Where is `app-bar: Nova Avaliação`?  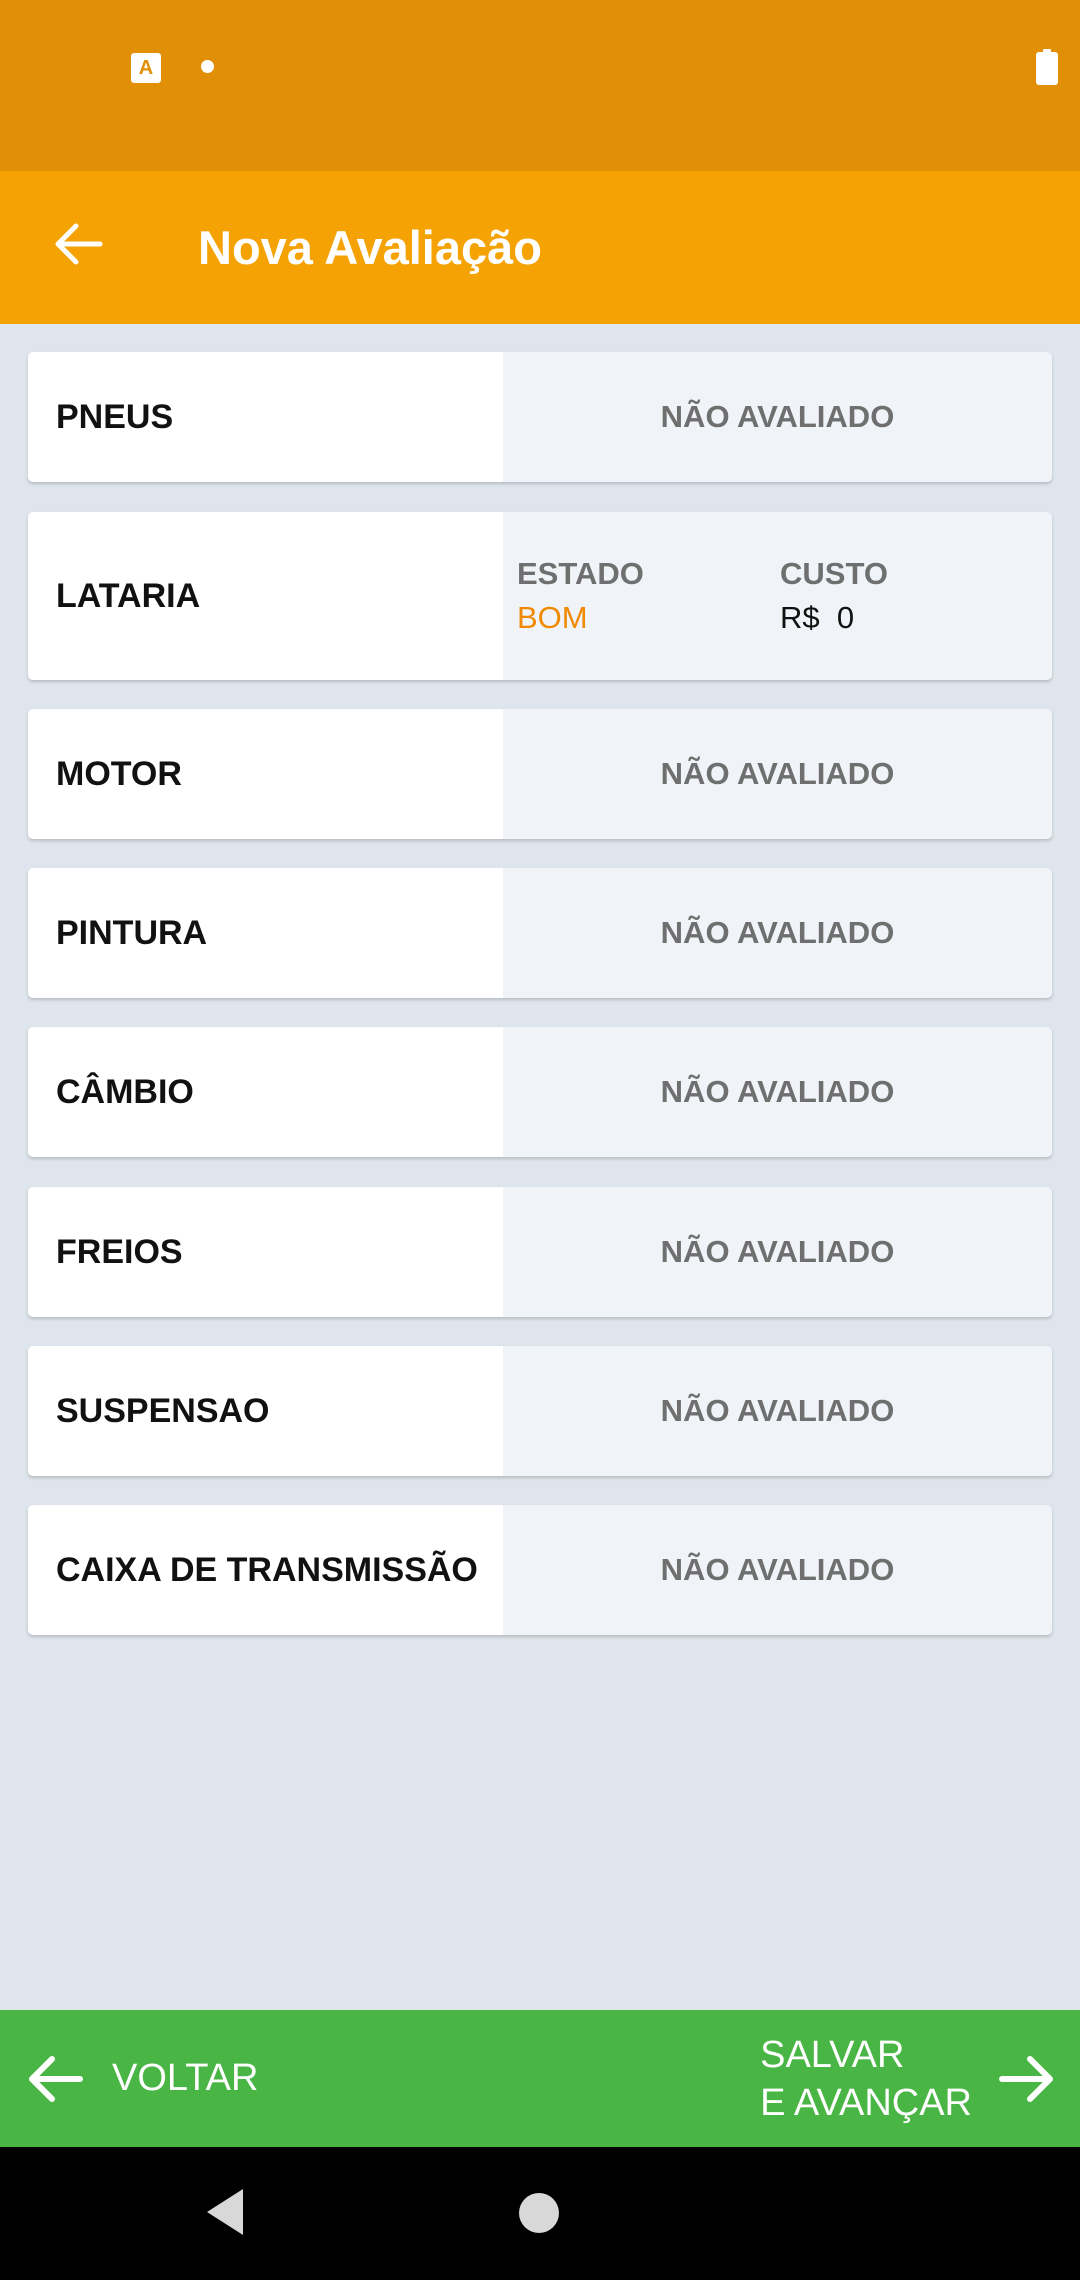
app-bar: Nova Avaliação is located at coordinates (540, 247).